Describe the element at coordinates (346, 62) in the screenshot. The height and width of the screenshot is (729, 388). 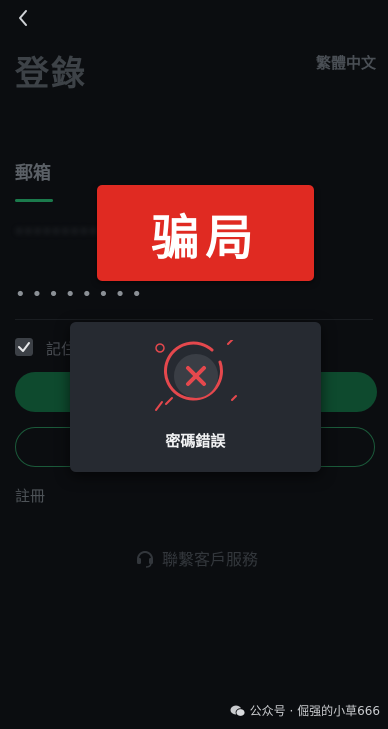
I see `language-selector: 繁體中文` at that location.